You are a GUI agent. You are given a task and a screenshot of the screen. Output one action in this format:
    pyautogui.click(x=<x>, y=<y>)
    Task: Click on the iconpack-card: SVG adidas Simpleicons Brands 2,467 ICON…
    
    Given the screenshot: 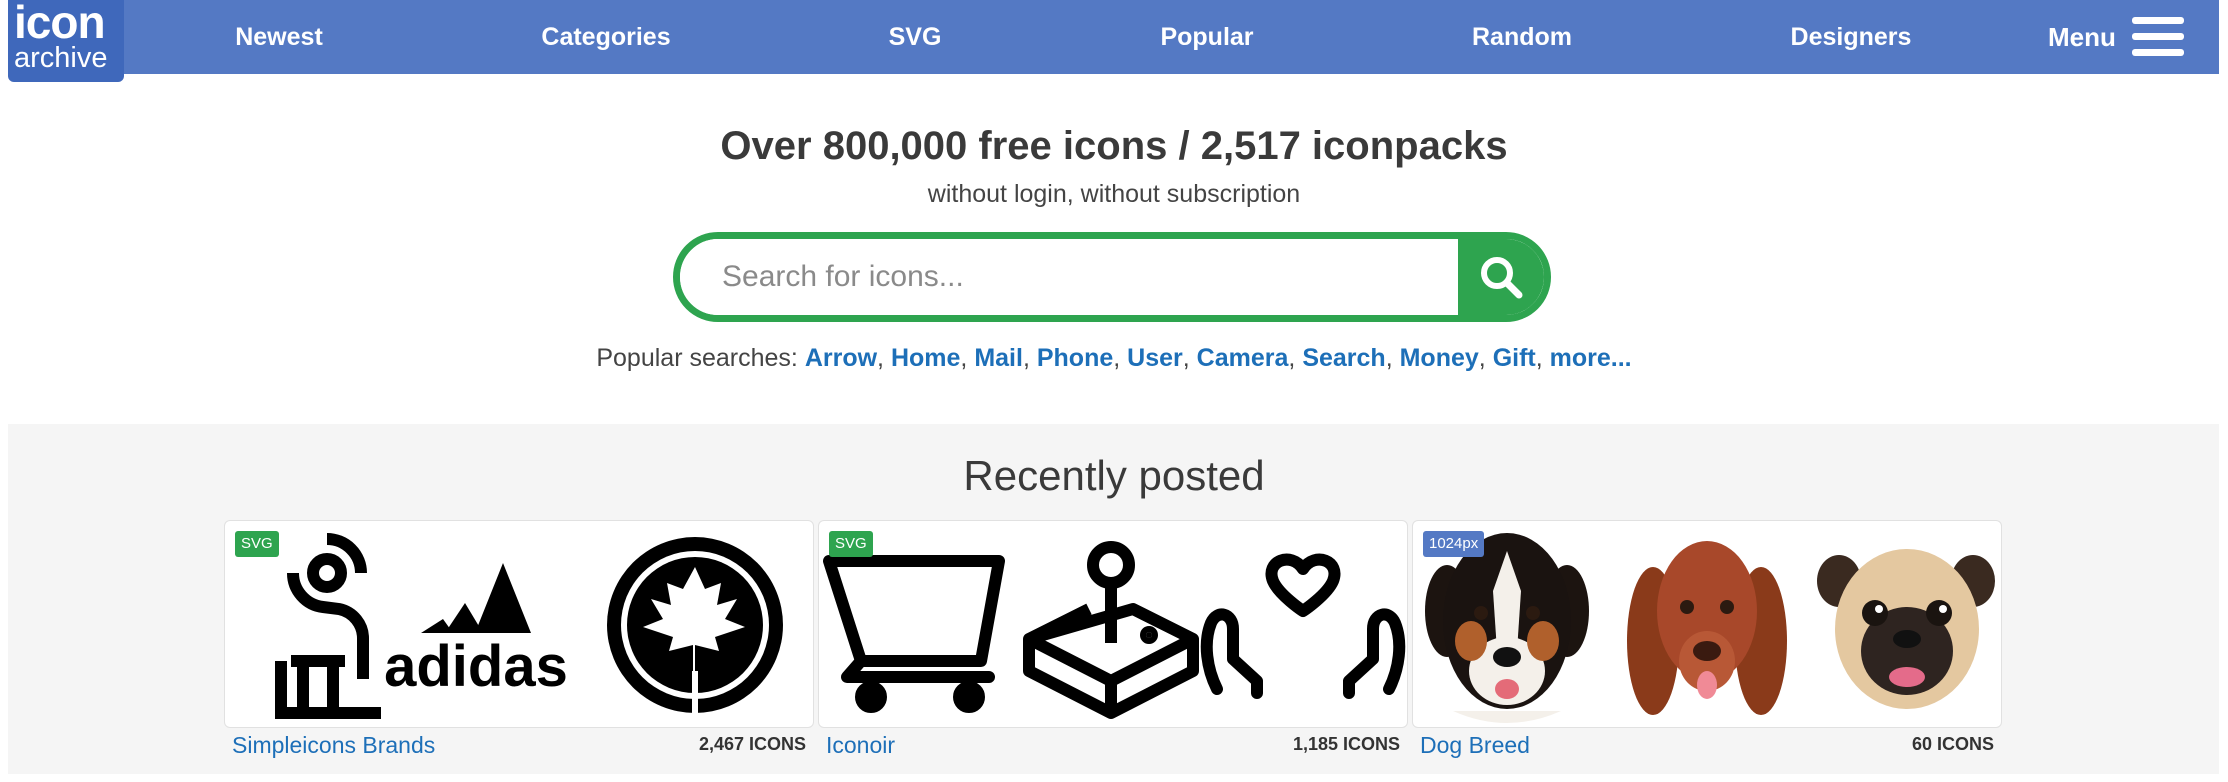 What is the action you would take?
    pyautogui.click(x=519, y=651)
    